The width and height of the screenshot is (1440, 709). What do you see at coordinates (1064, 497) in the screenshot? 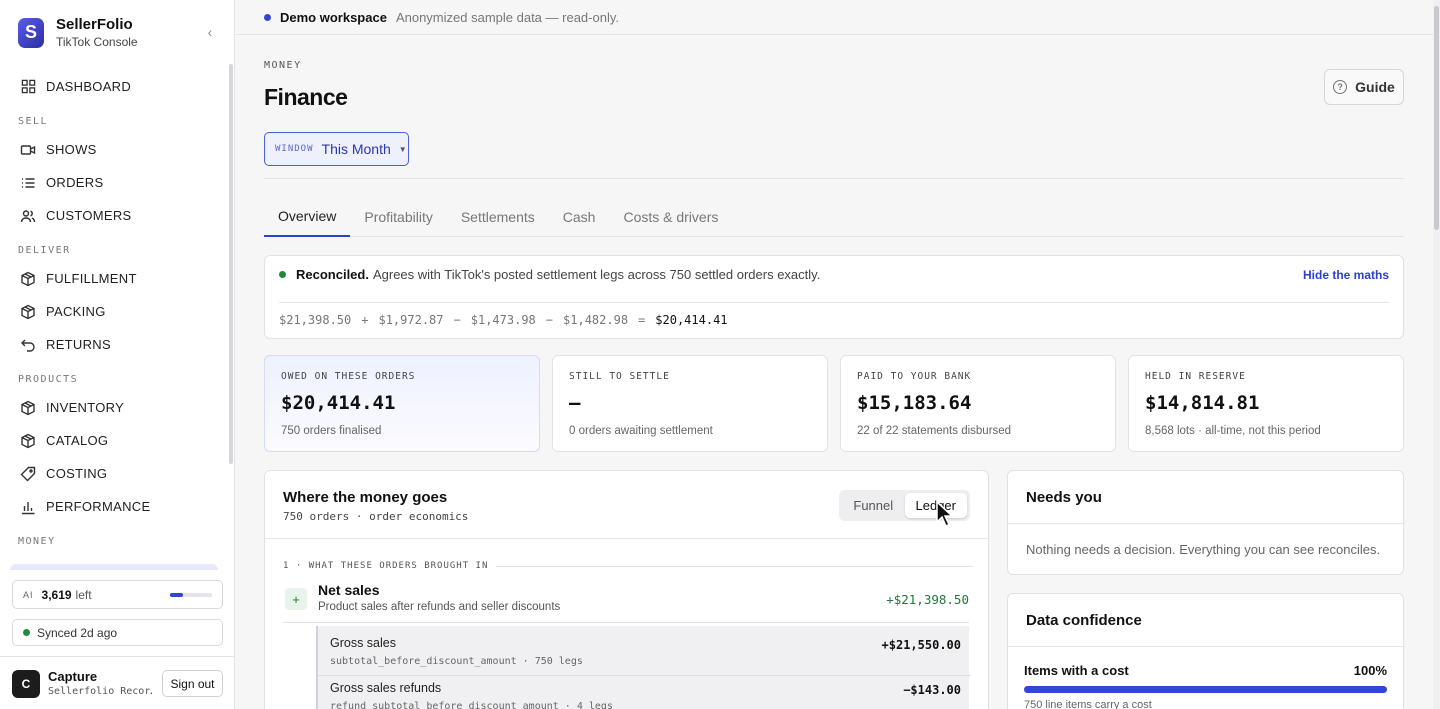
I see `needs-you-title: Needs you` at bounding box center [1064, 497].